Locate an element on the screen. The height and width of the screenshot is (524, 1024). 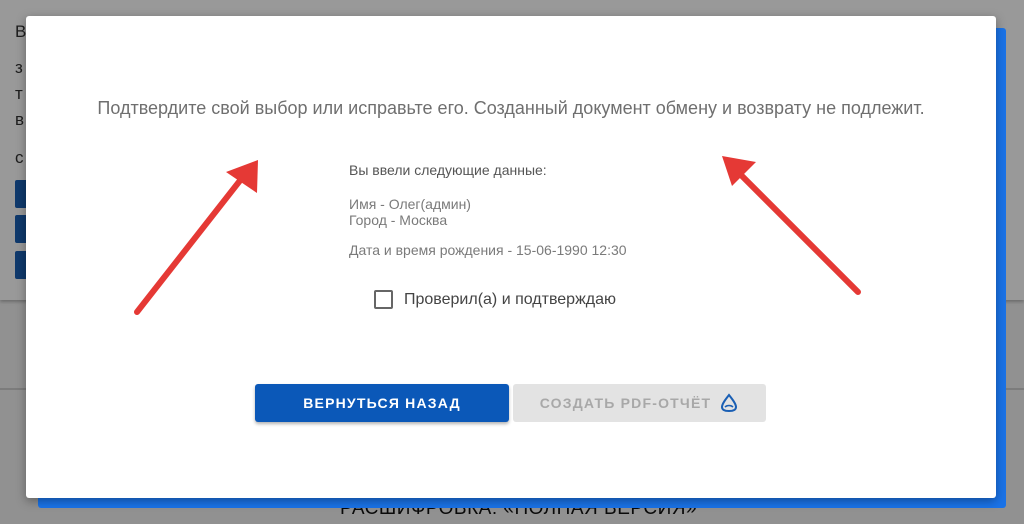
summary-heading: Вы ввели следующие данные: is located at coordinates (448, 170).